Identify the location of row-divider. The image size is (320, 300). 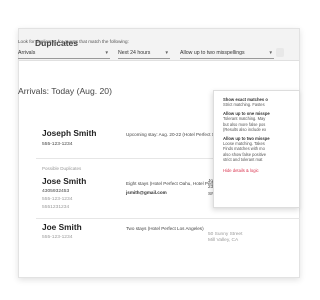
(168, 218).